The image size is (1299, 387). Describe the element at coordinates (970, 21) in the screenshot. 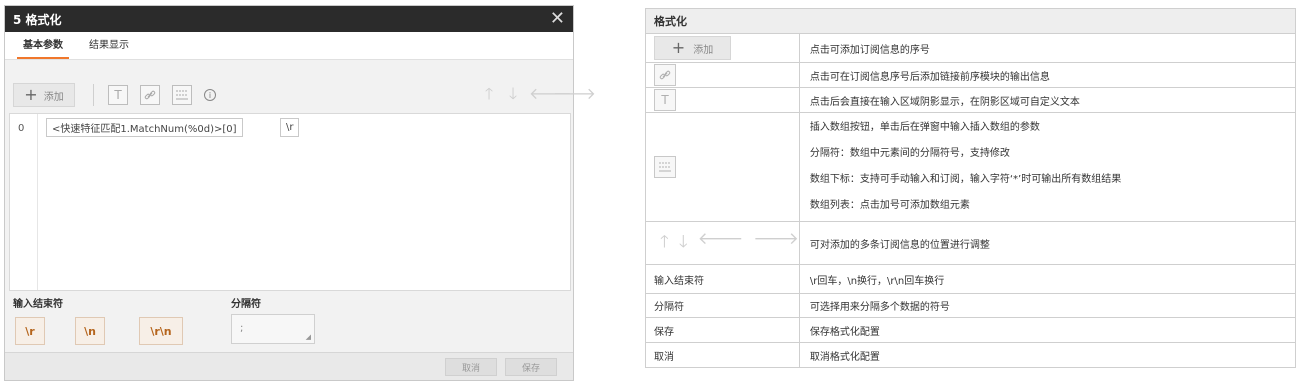

I see `reference-header: 格式化` at that location.